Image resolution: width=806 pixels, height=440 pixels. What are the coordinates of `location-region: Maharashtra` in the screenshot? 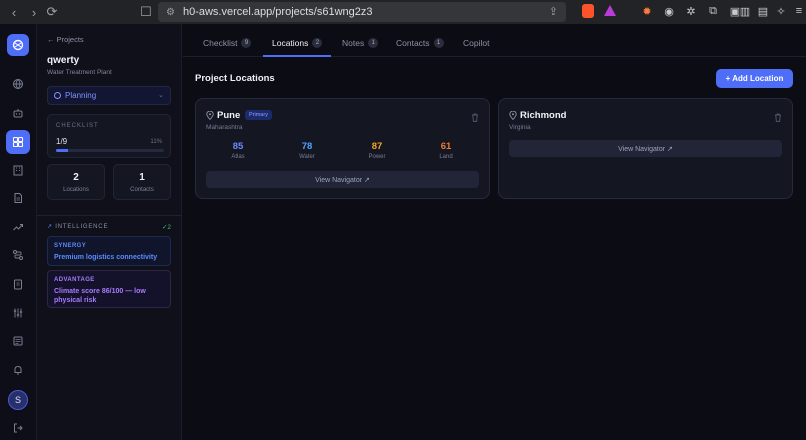 It's located at (224, 127).